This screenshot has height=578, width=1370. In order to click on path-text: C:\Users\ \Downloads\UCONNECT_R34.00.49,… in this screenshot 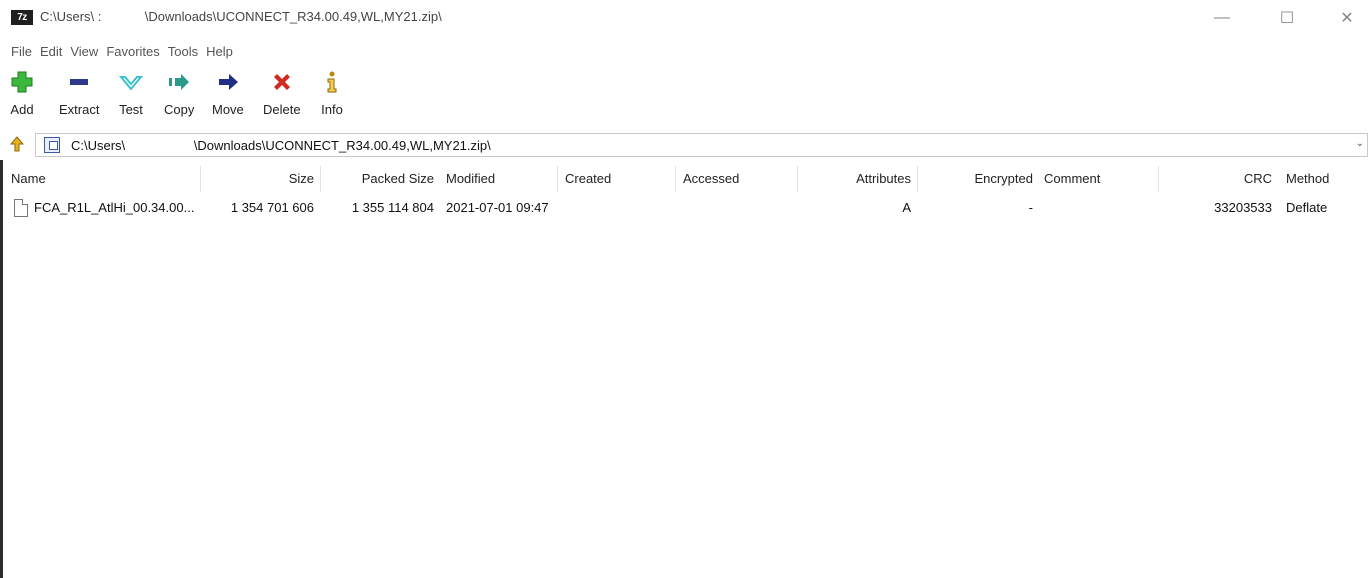, I will do `click(281, 145)`.